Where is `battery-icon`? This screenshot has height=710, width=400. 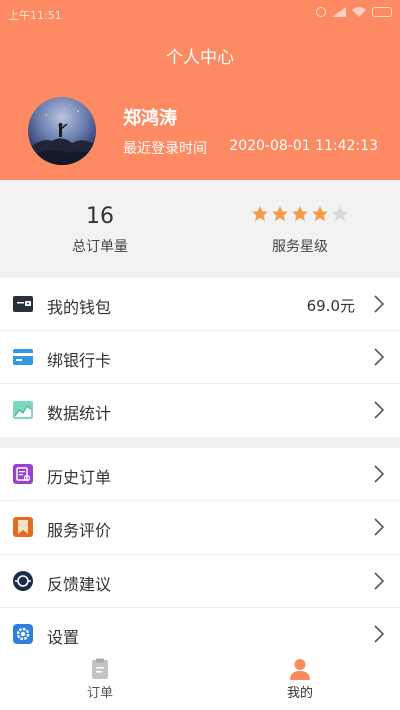 battery-icon is located at coordinates (382, 12).